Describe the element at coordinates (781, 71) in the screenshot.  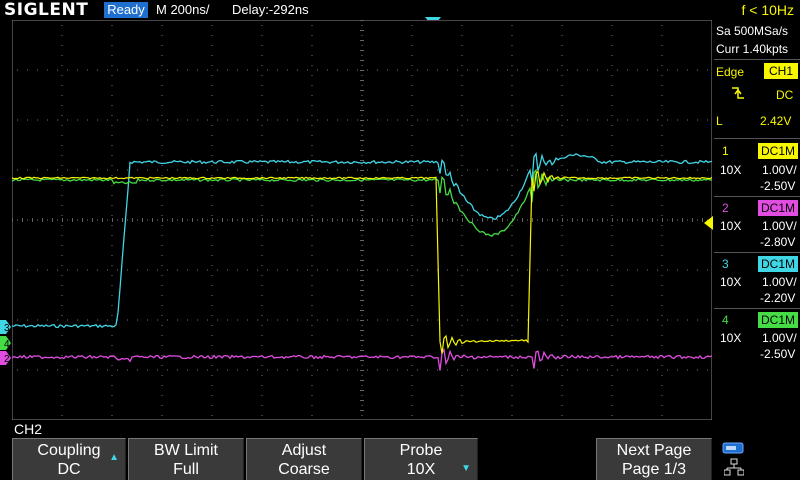
I see `trigger-source-badge: CH1` at that location.